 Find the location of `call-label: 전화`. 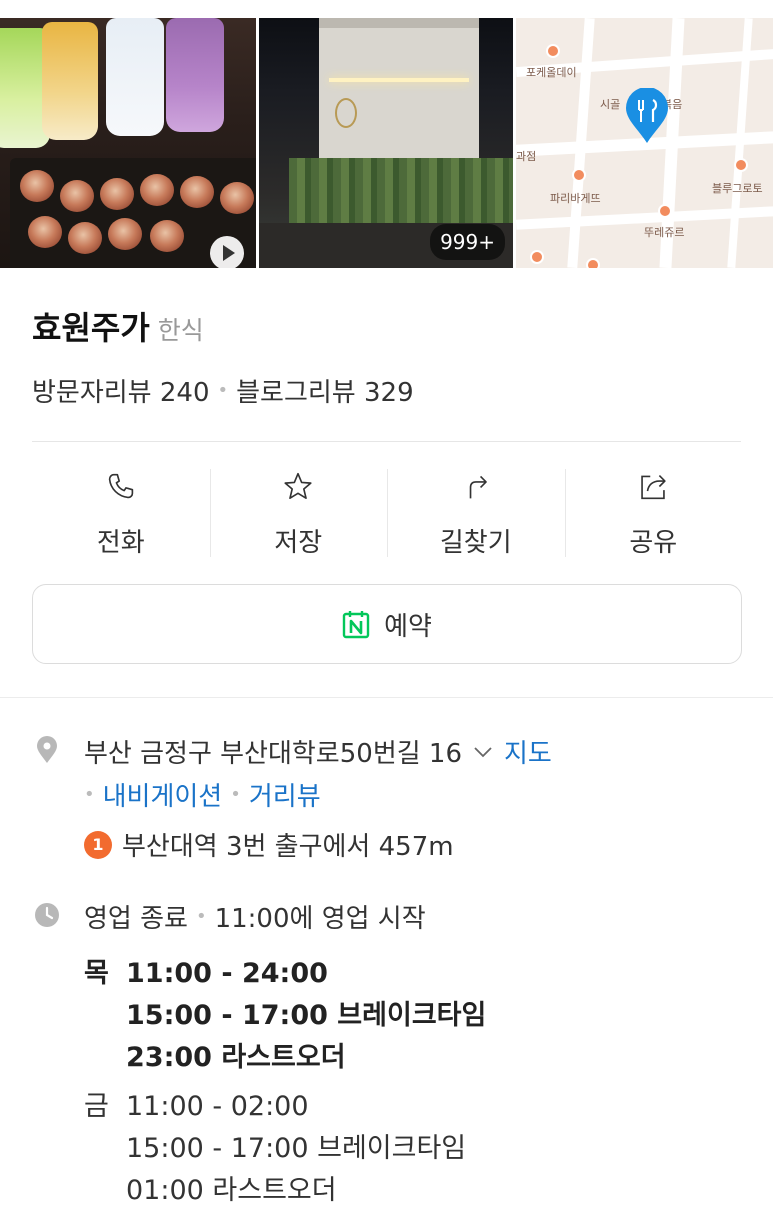

call-label: 전화 is located at coordinates (120, 543).